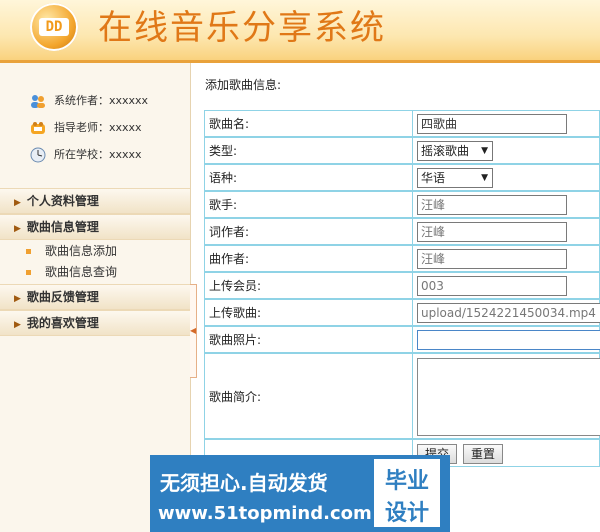 This screenshot has height=532, width=600. I want to click on author-text: 系统作者：xxxxxx, so click(101, 100).